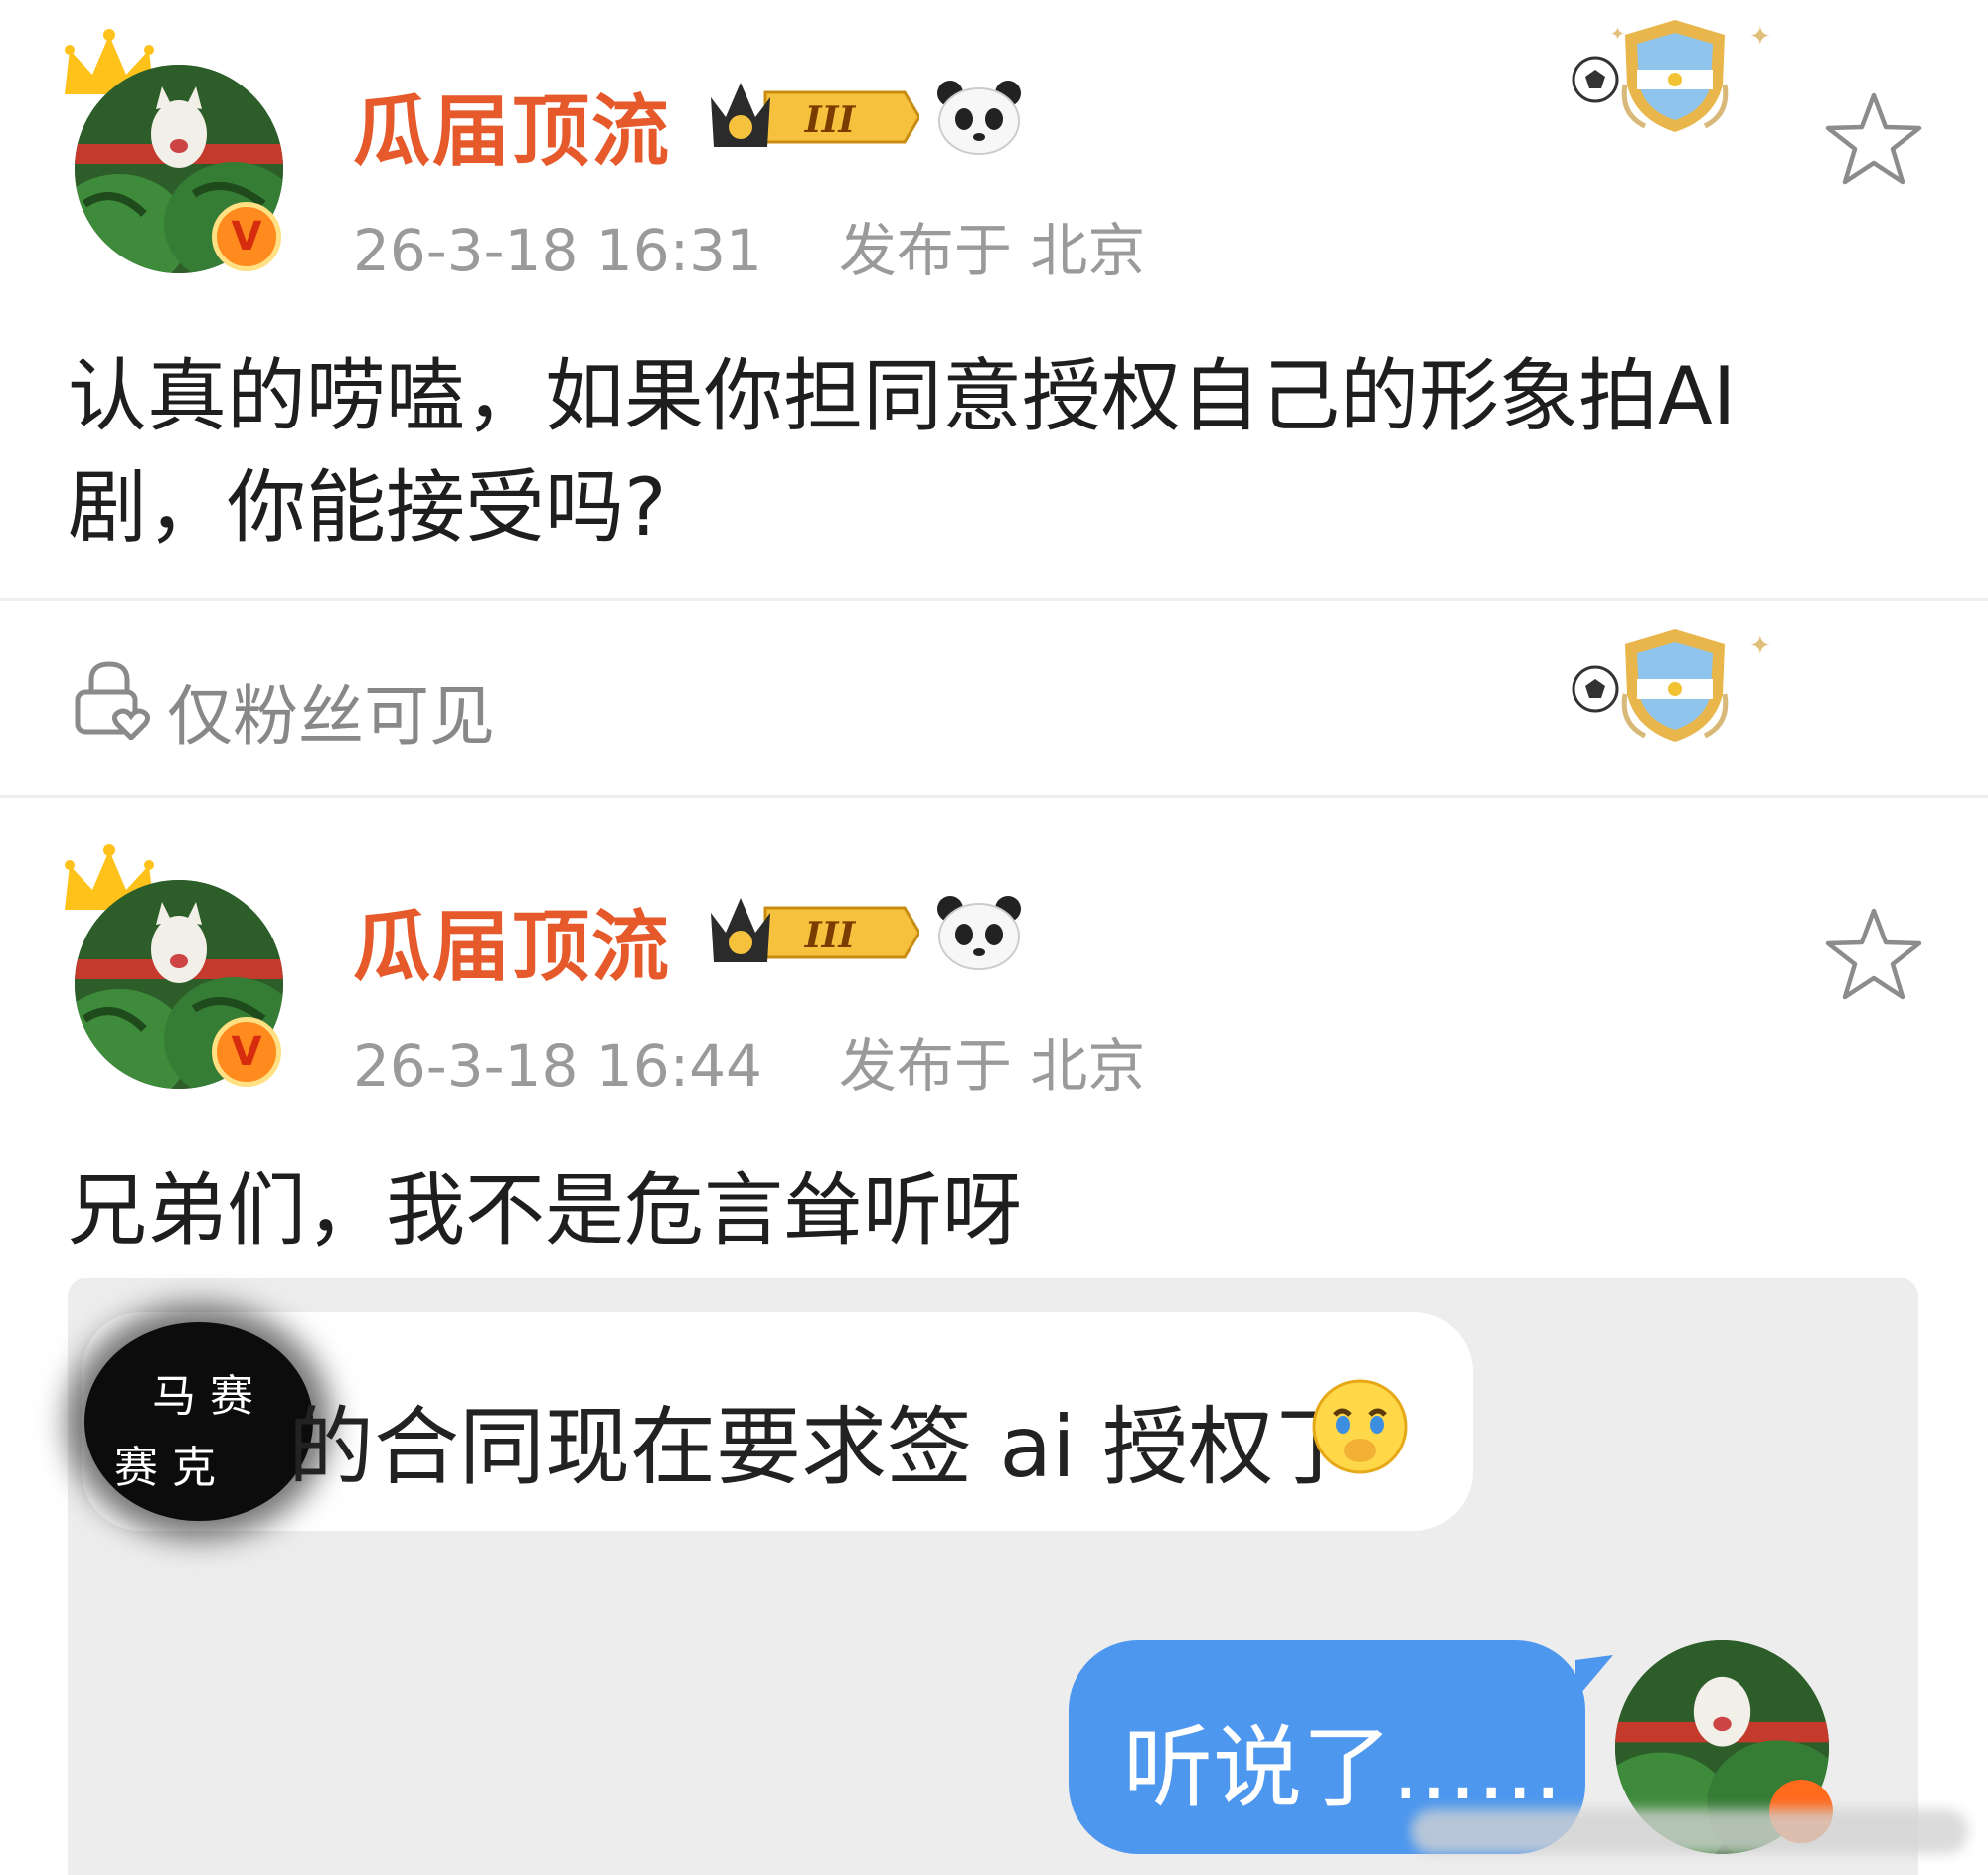  Describe the element at coordinates (198, 1422) in the screenshot. I see `mosaic-censor: 马 赛 赛 克` at that location.